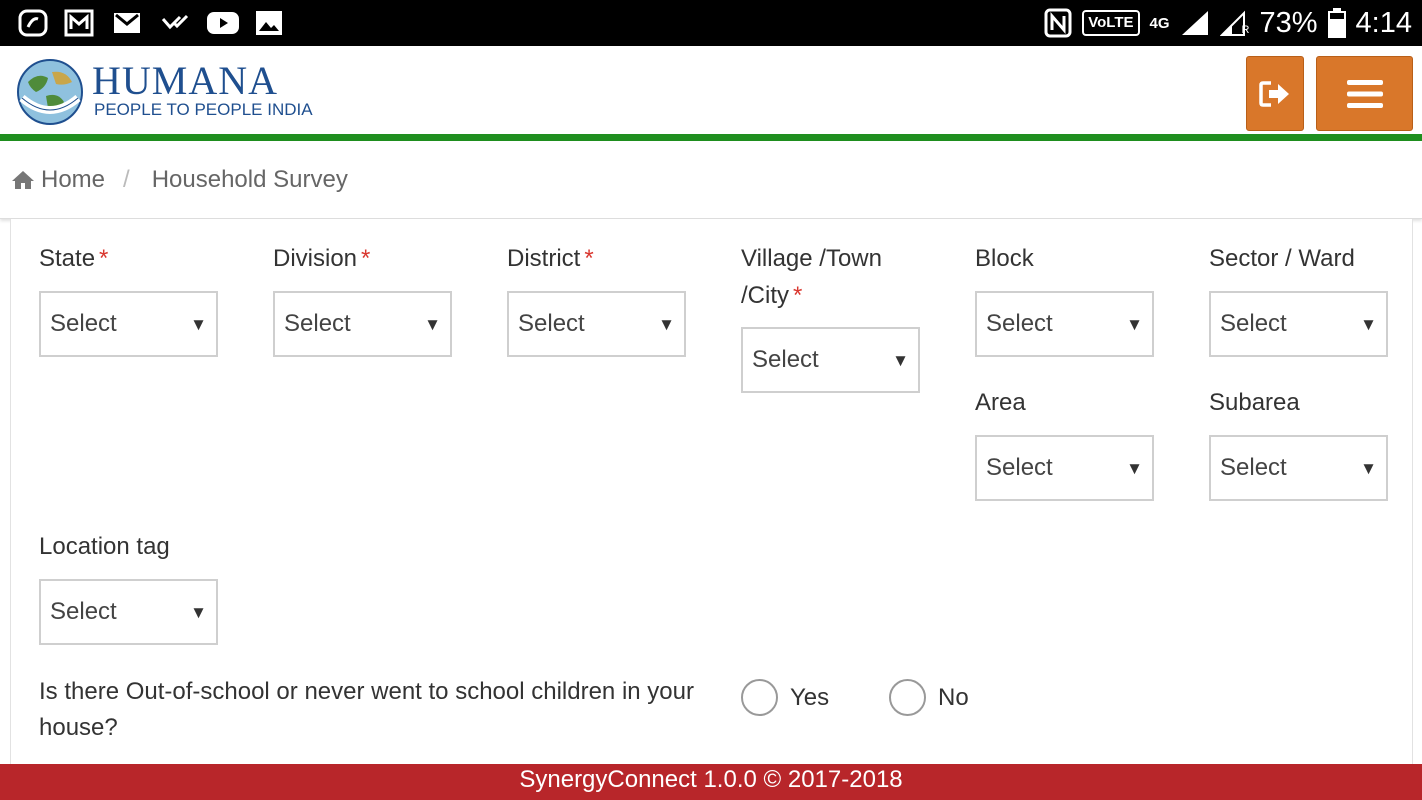 The width and height of the screenshot is (1422, 800). What do you see at coordinates (127, 23) in the screenshot?
I see `gmail-icon` at bounding box center [127, 23].